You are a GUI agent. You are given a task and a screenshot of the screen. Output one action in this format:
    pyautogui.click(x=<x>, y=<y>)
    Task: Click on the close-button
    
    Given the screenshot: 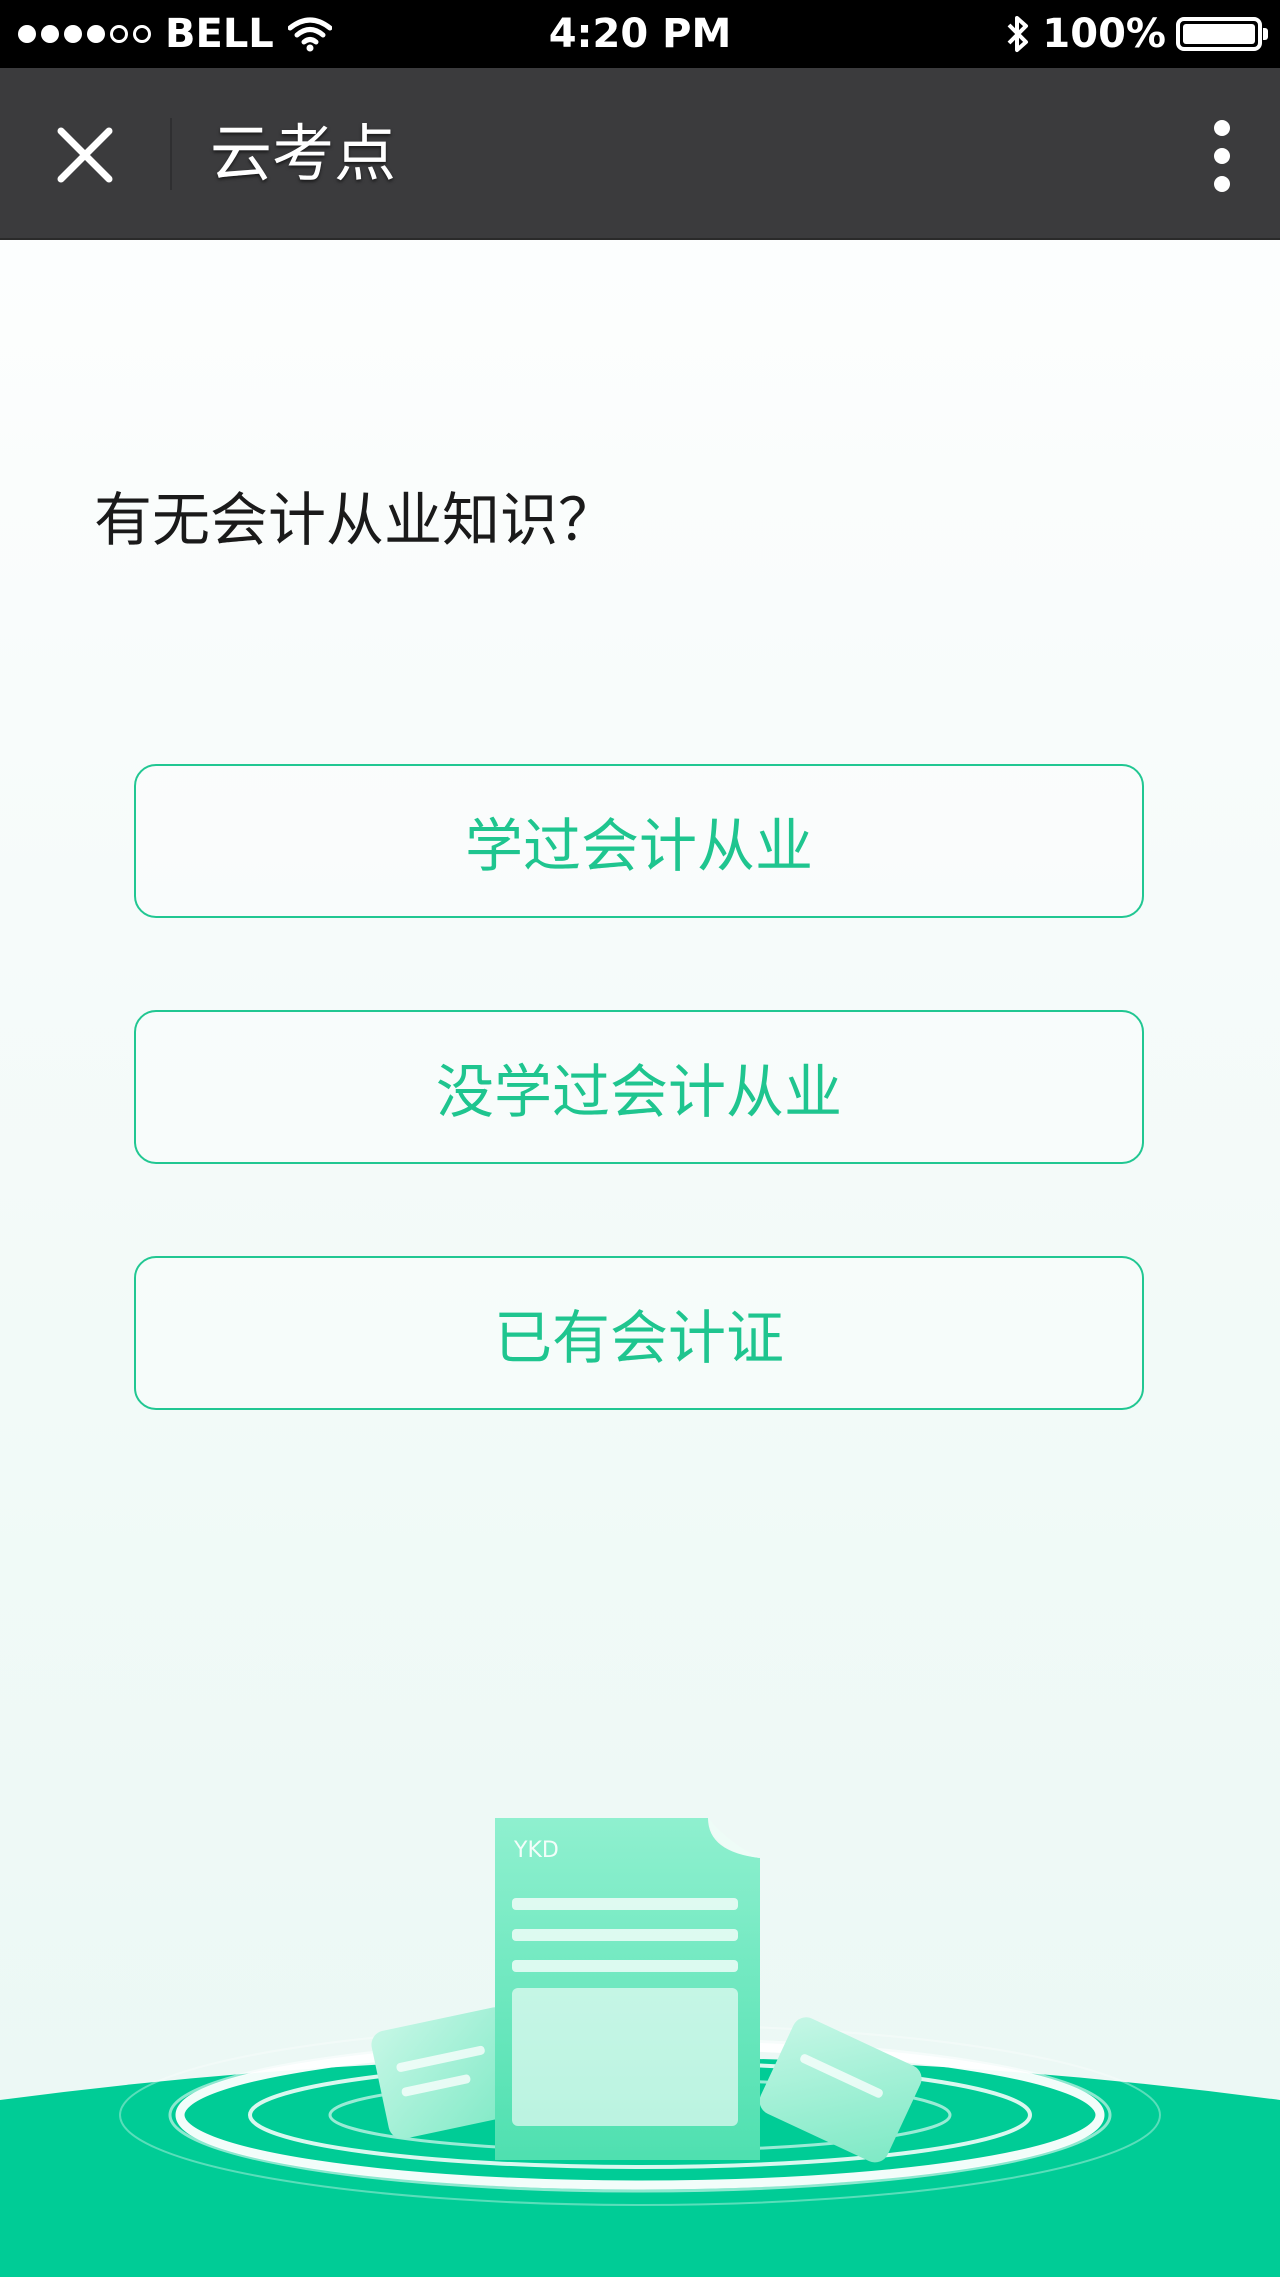 What is the action you would take?
    pyautogui.click(x=85, y=155)
    